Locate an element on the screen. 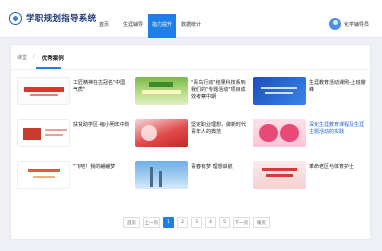  next-page-button: 下一页 is located at coordinates (241, 222).